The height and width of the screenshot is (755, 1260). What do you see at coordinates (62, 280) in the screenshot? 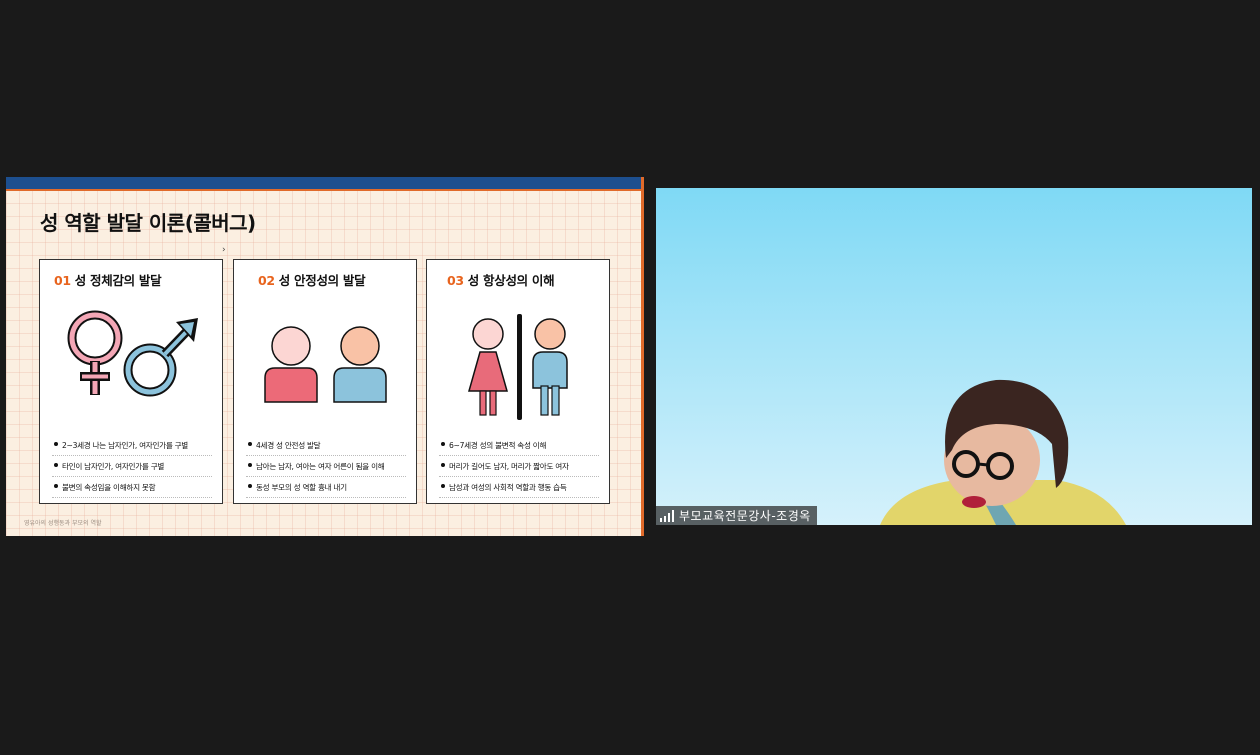
I see `card-number: 01` at bounding box center [62, 280].